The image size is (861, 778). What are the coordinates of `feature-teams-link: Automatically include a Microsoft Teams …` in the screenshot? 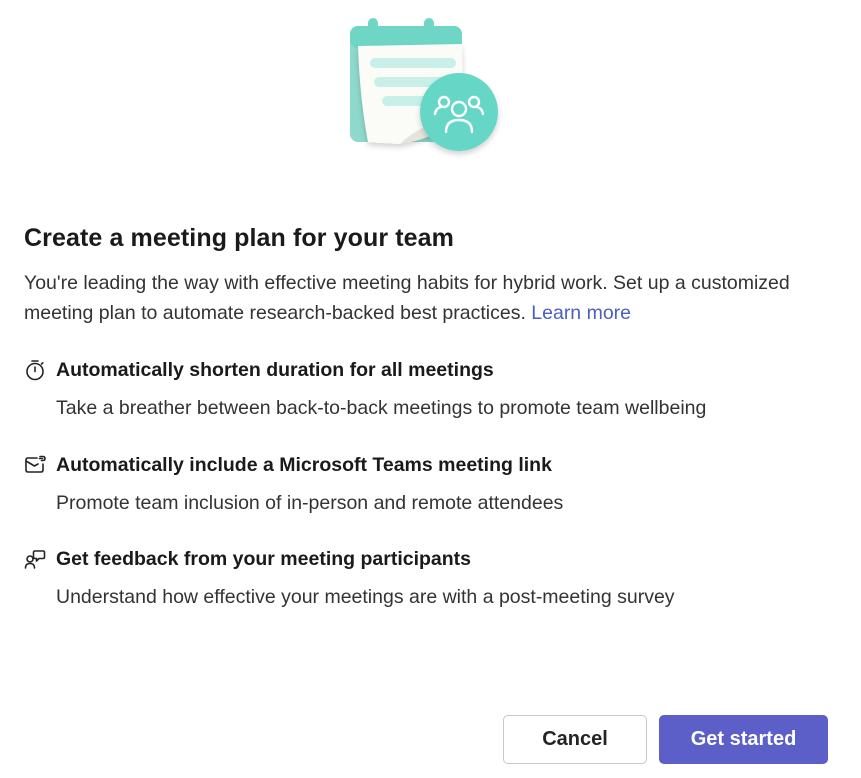 It's located at (424, 483).